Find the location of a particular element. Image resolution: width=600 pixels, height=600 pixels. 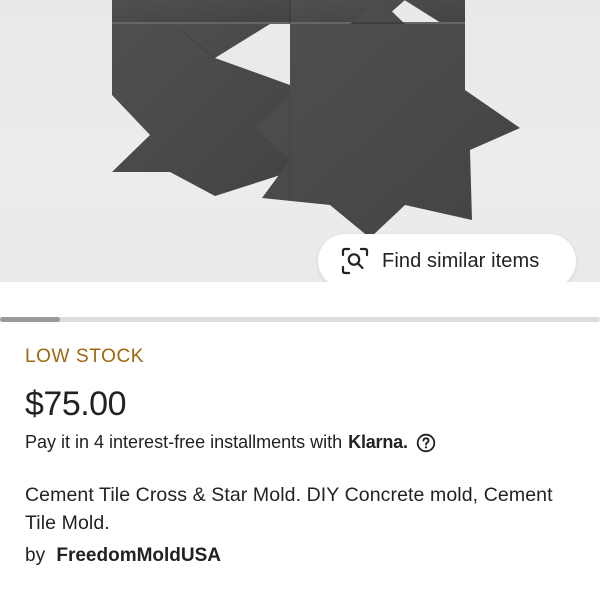

klarna-brand: Klarna. is located at coordinates (378, 442).